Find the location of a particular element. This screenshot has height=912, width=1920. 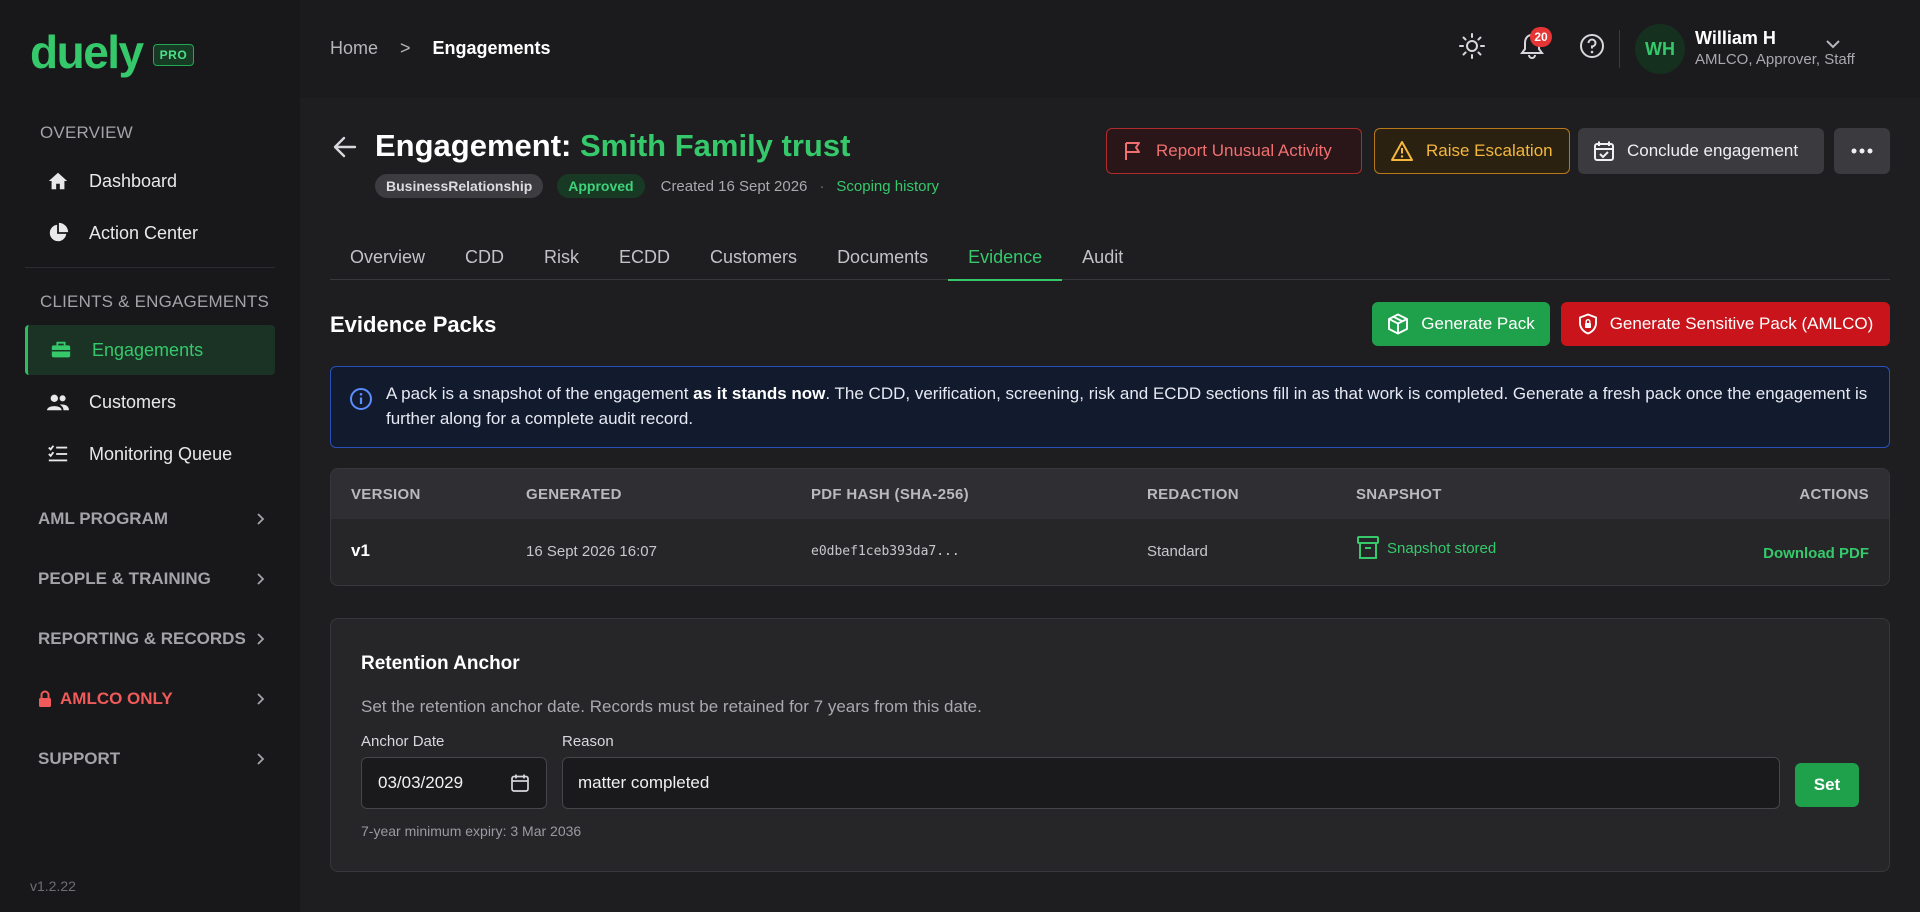

pack-generated-date: 16 Sept 2026 16:07 is located at coordinates (591, 551).